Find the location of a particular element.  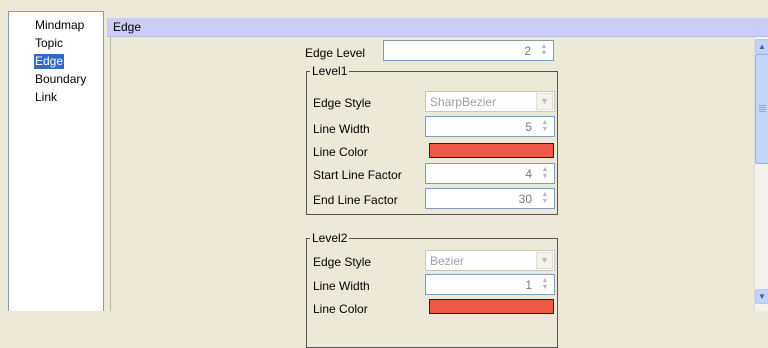

level1-line-width-spin-buttons: ▲ ▼ is located at coordinates (545, 126).